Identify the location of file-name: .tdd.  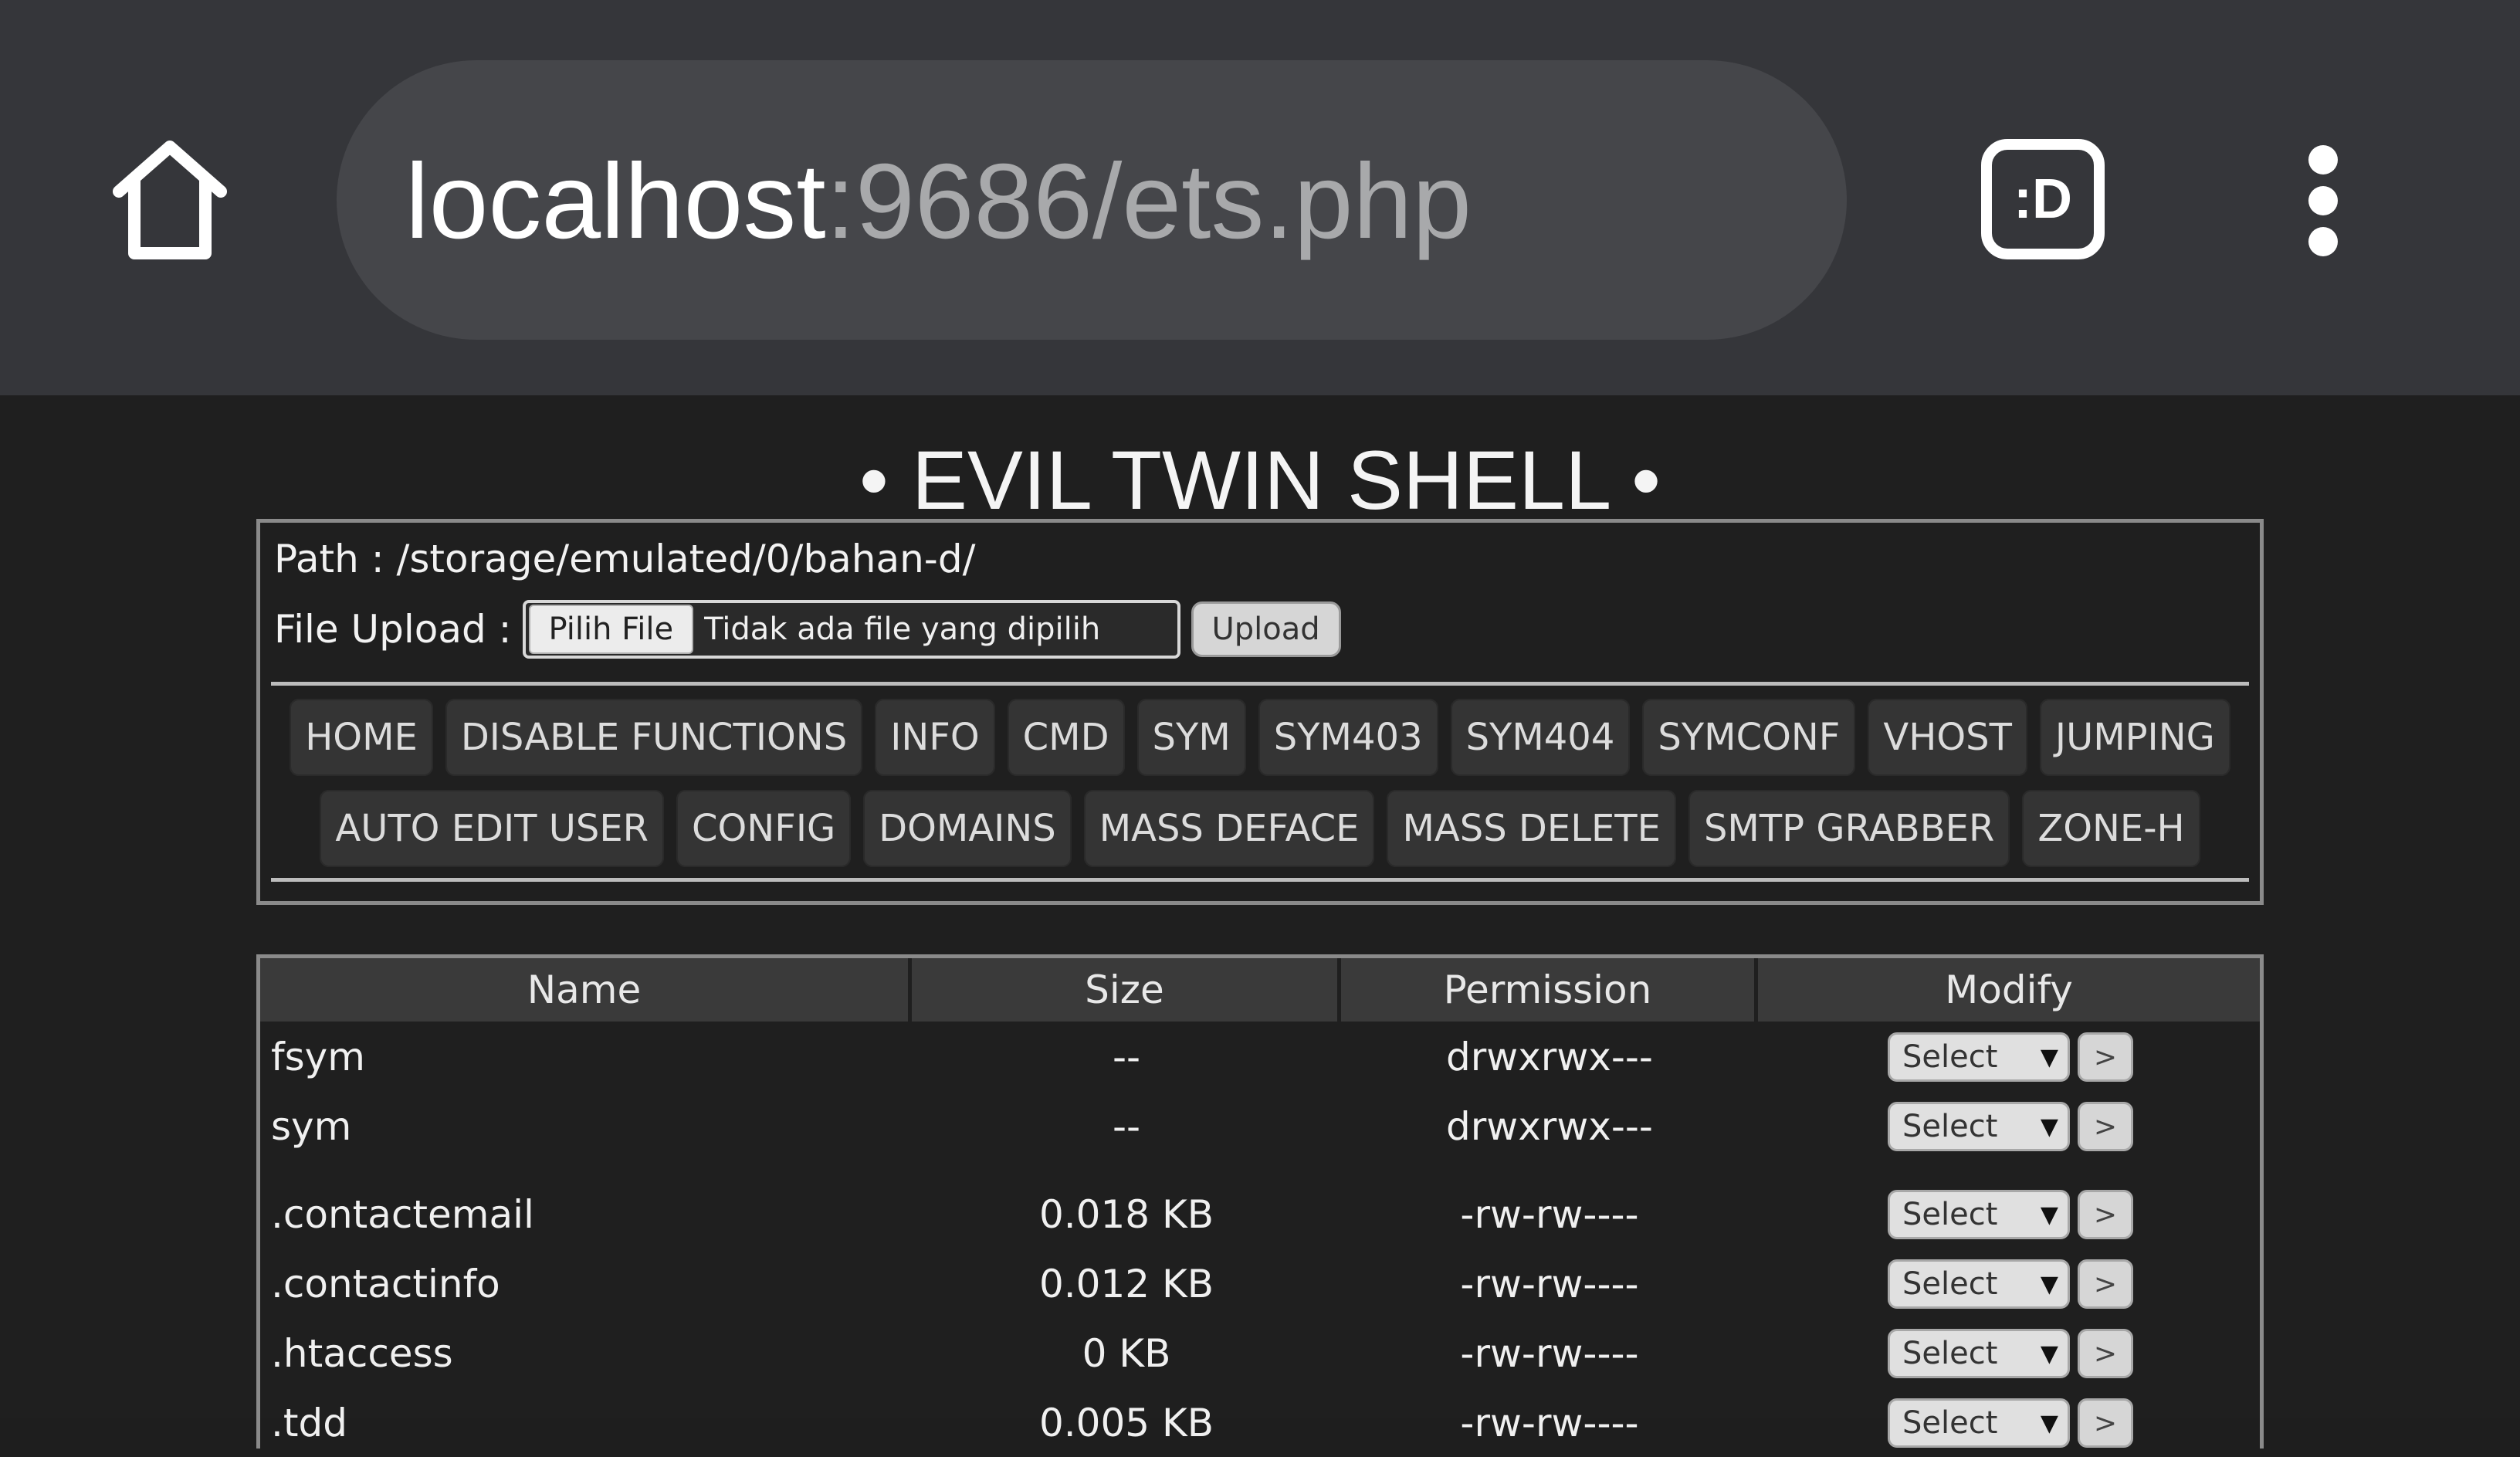
(309, 1423).